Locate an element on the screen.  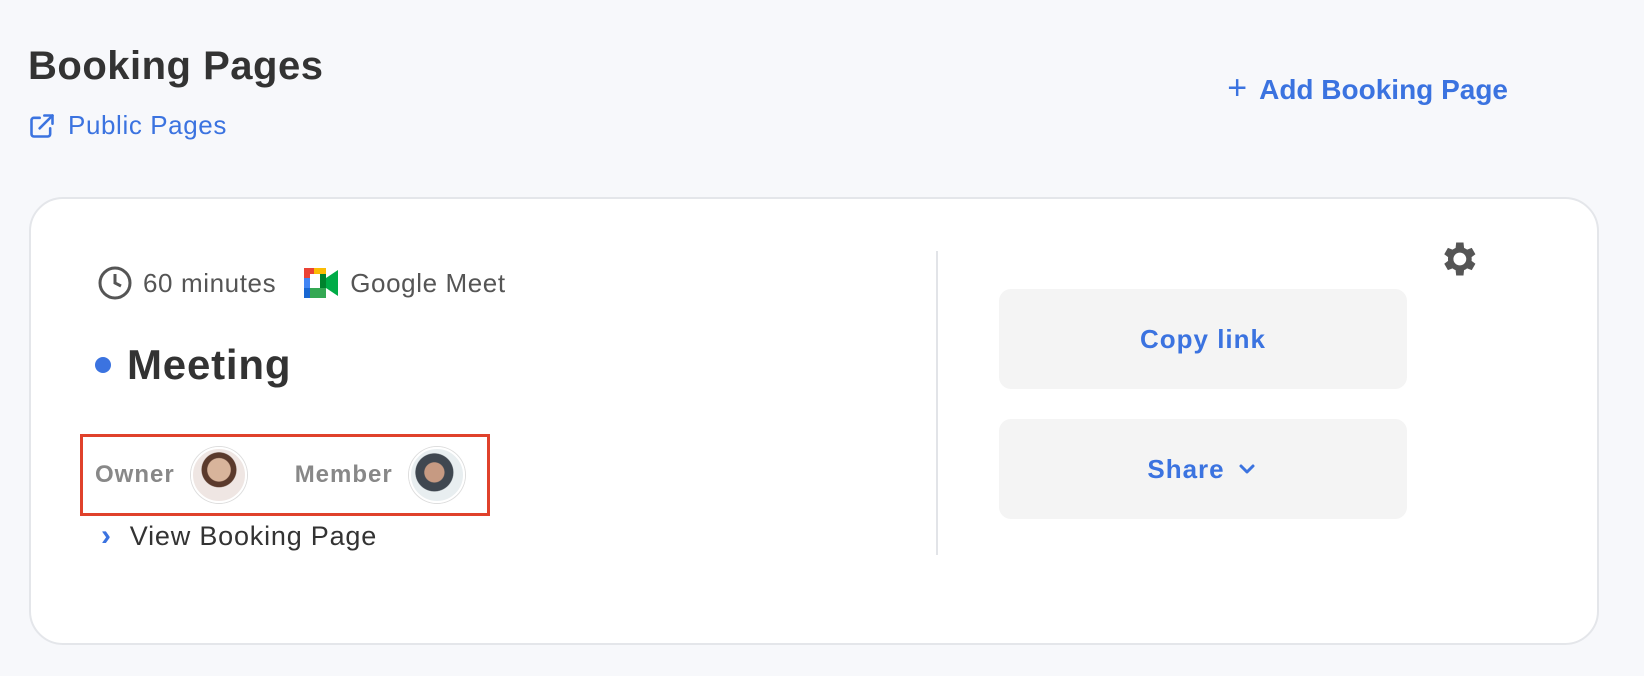
owner-label: Owner is located at coordinates (135, 474).